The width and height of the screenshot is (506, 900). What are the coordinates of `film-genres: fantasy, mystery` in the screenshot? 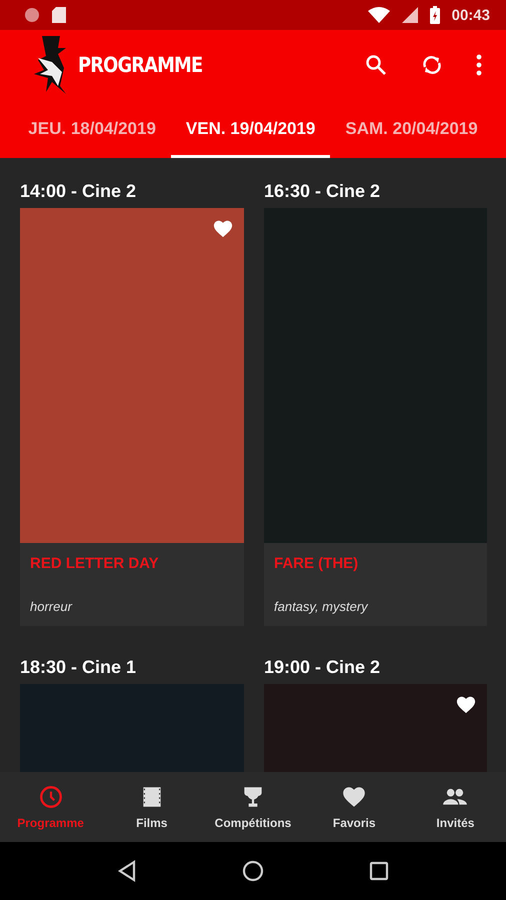 It's located at (322, 606).